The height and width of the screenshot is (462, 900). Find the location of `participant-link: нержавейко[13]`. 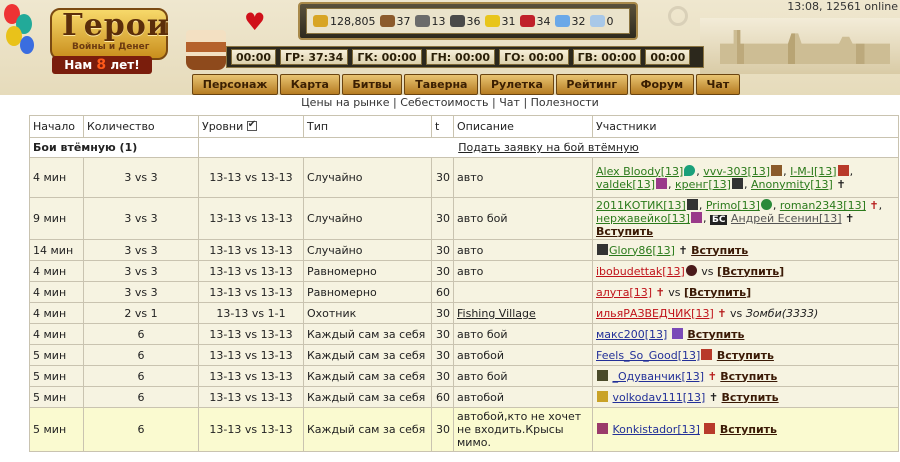

participant-link: нержавейко[13] is located at coordinates (643, 218).